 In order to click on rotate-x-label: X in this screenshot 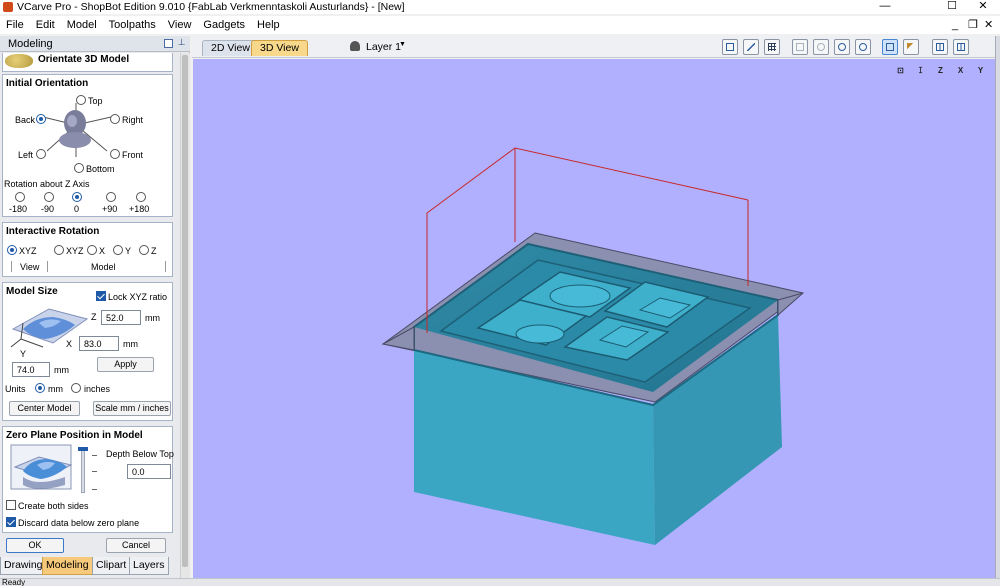, I will do `click(102, 251)`.